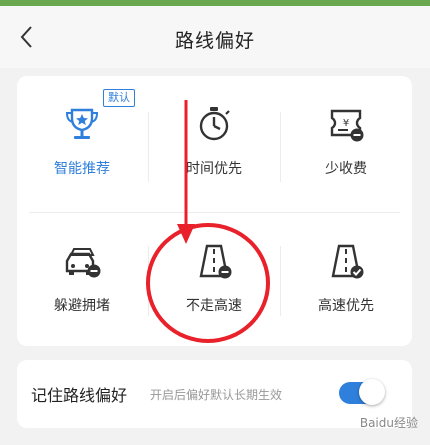 The height and width of the screenshot is (445, 430). What do you see at coordinates (83, 263) in the screenshot?
I see `cars-icon` at bounding box center [83, 263].